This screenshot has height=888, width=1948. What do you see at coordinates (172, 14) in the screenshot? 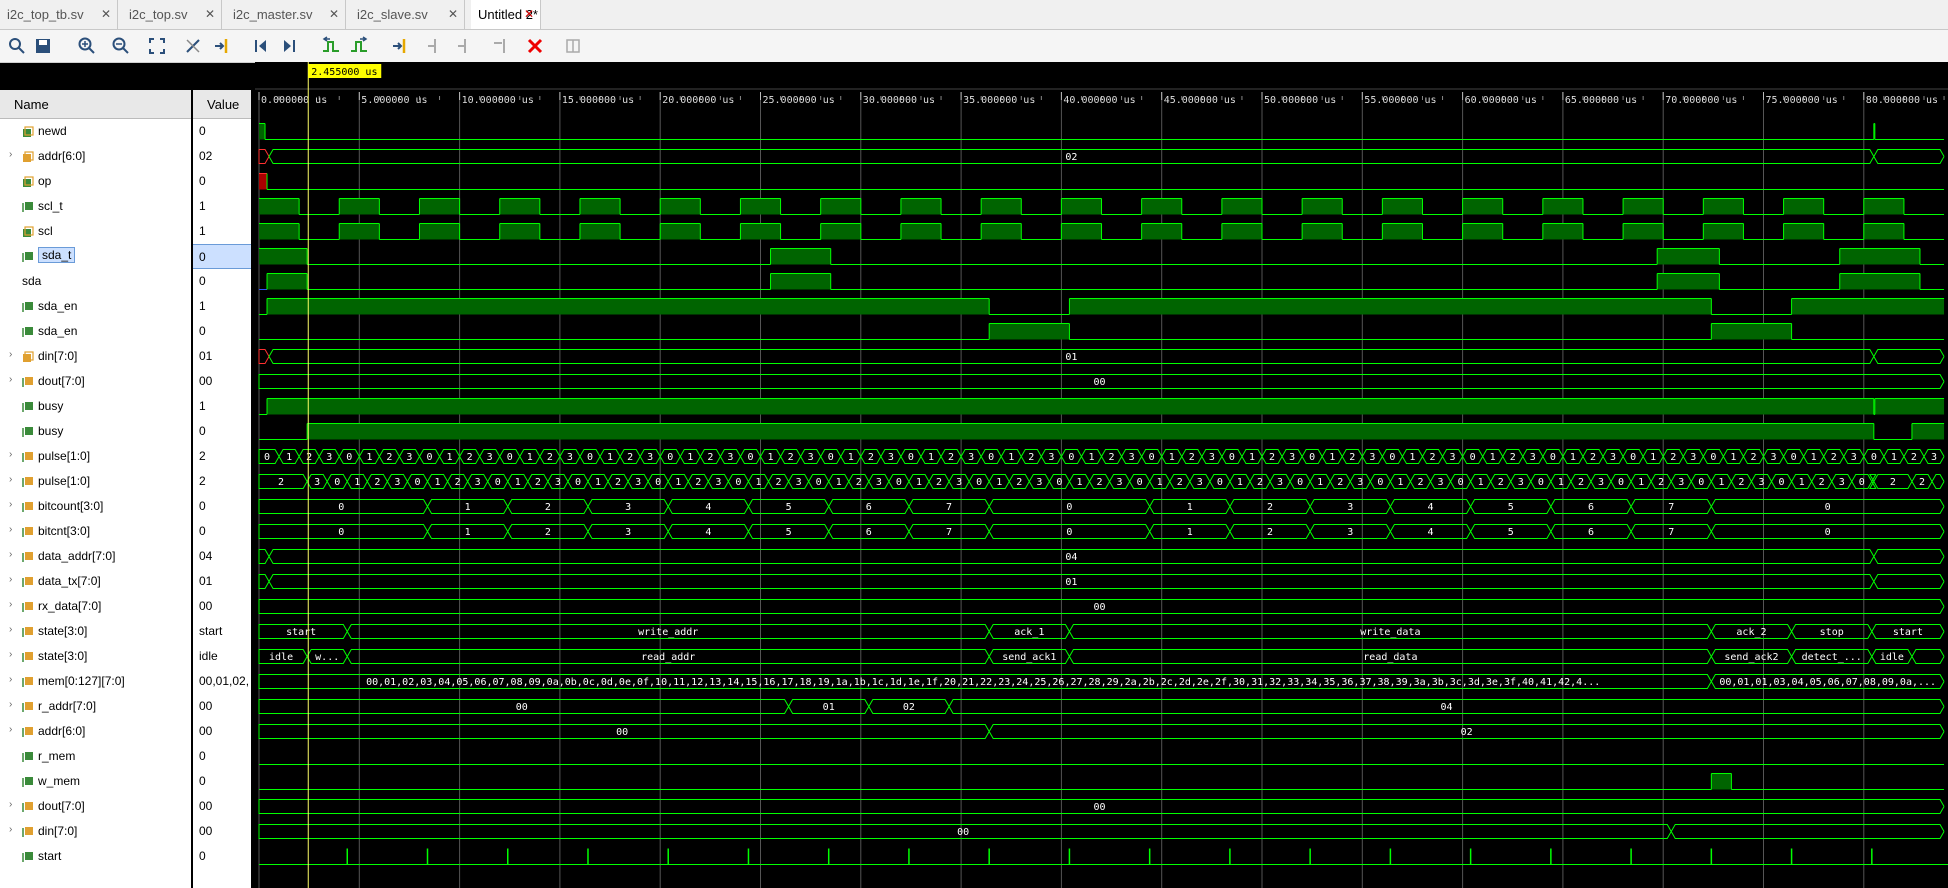
I see `editor-tab: i2c_top.sv ✕` at bounding box center [172, 14].